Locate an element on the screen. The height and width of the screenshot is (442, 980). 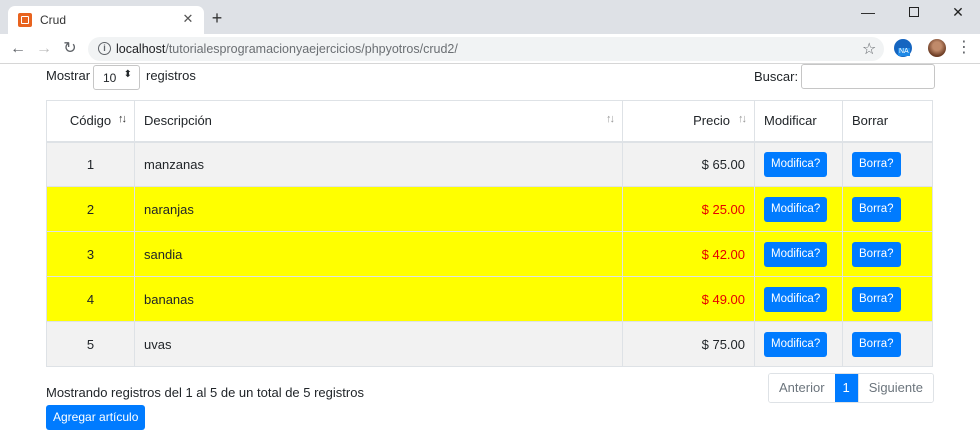
pagination: Anterior 1 Siguiente is located at coordinates (851, 388).